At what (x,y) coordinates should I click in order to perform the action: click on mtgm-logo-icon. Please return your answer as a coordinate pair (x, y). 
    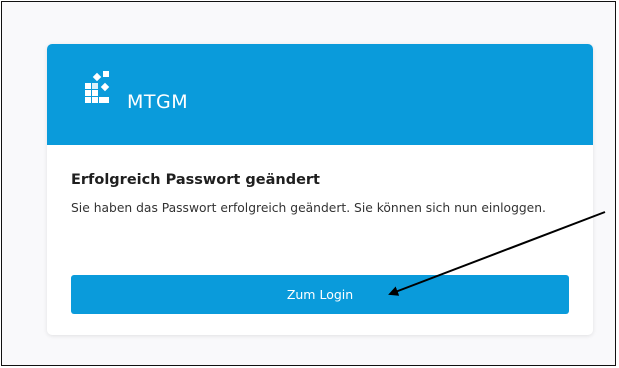
    Looking at the image, I should click on (97, 87).